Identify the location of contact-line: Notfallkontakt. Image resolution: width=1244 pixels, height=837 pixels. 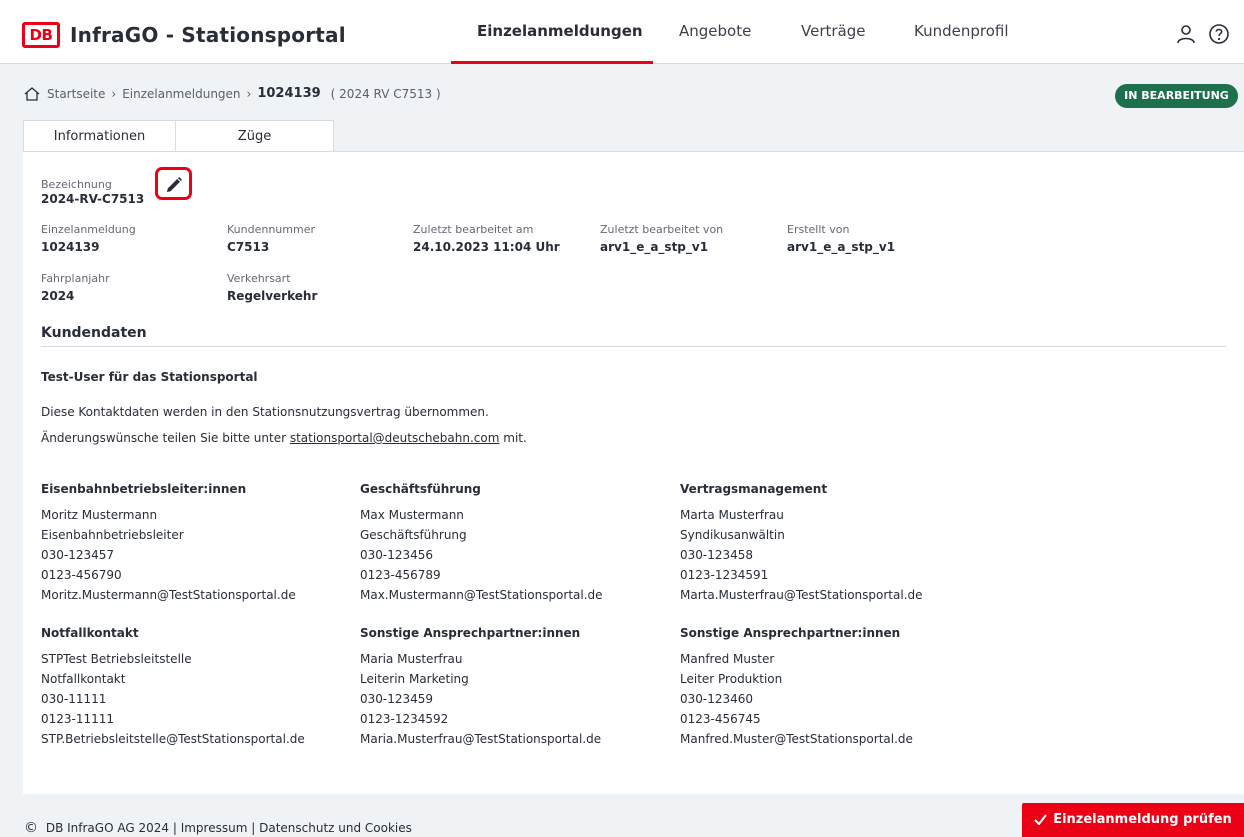
(83, 679).